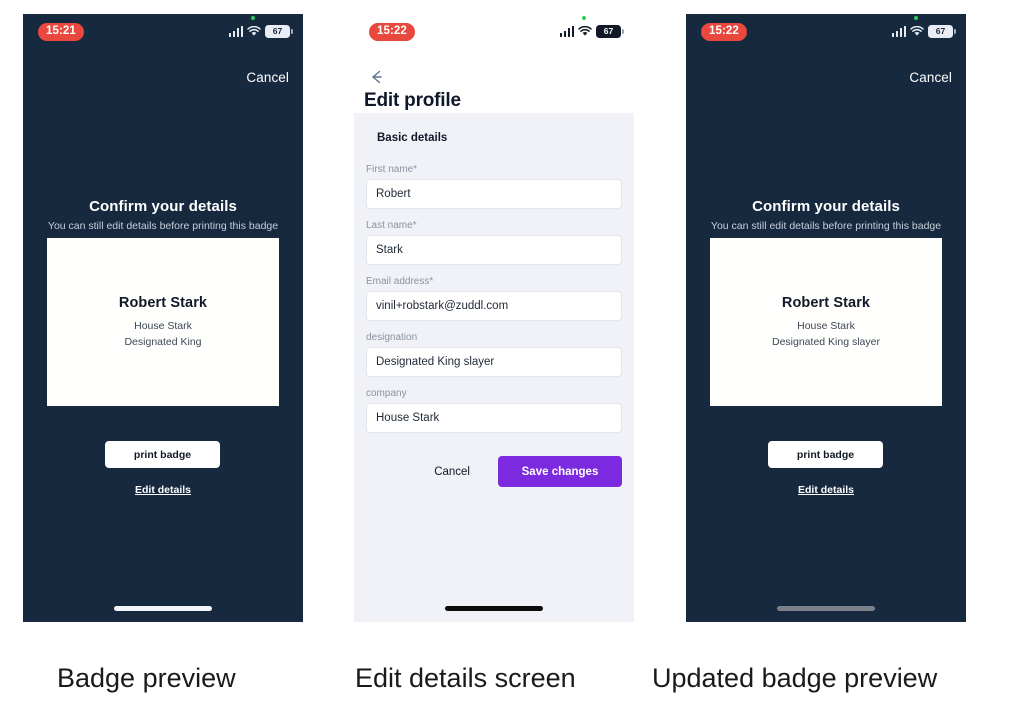  I want to click on page-title: Edit profile, so click(412, 100).